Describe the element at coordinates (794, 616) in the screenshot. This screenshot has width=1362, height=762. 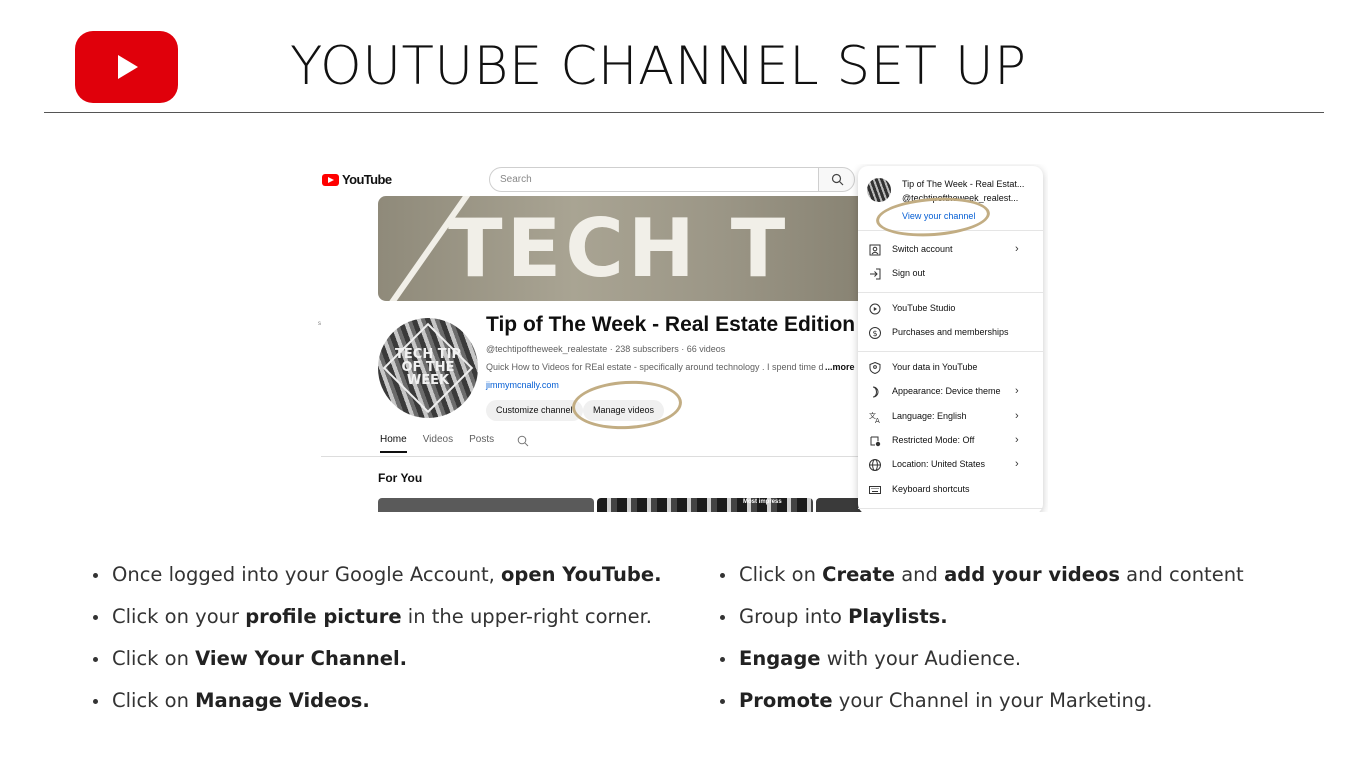
I see `text-segment: Group into` at that location.